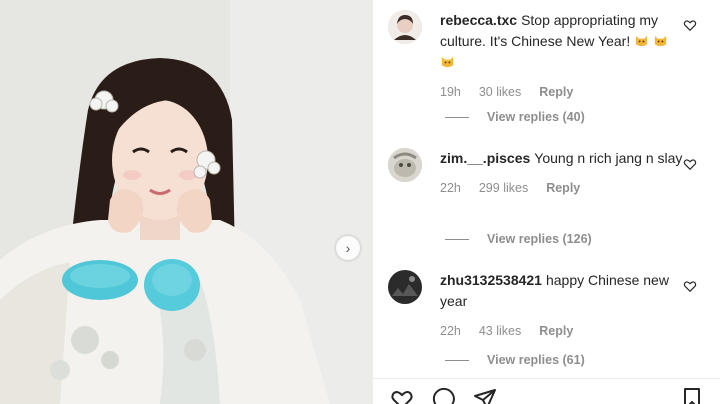 The image size is (720, 404). What do you see at coordinates (692, 395) in the screenshot?
I see `bookmark-icon` at bounding box center [692, 395].